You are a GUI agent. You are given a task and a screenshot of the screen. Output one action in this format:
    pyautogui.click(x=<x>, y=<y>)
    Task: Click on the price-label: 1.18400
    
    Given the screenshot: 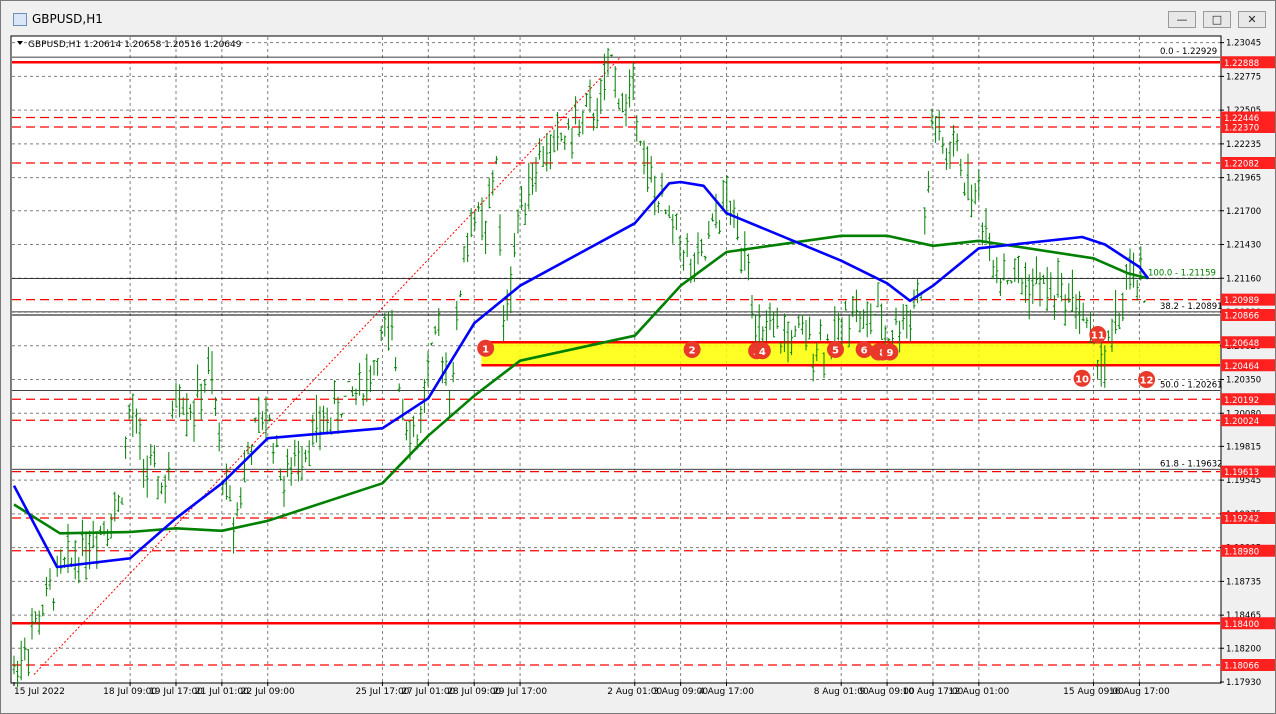 What is the action you would take?
    pyautogui.click(x=1241, y=625)
    